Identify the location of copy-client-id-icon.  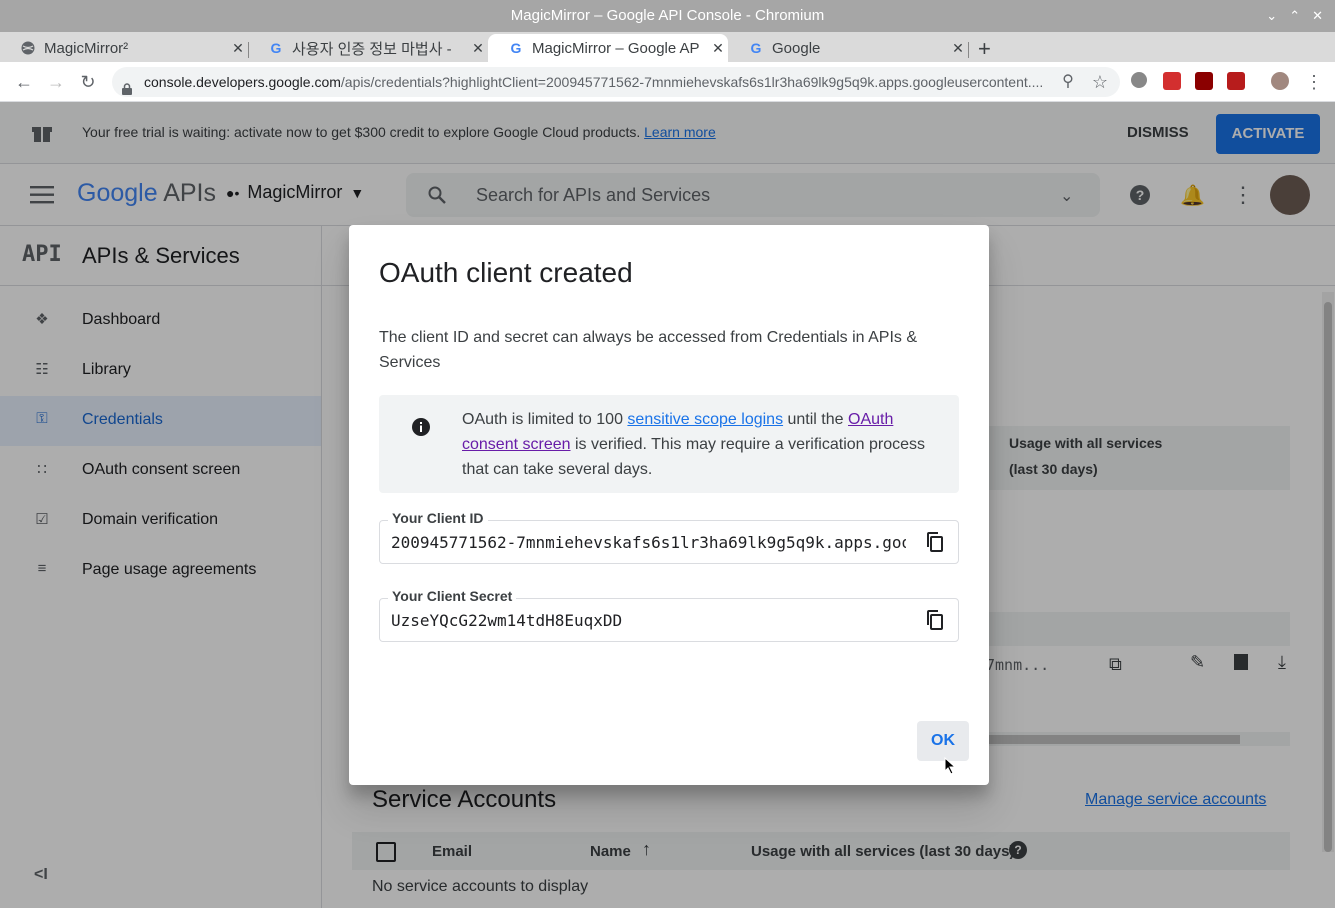
(935, 542).